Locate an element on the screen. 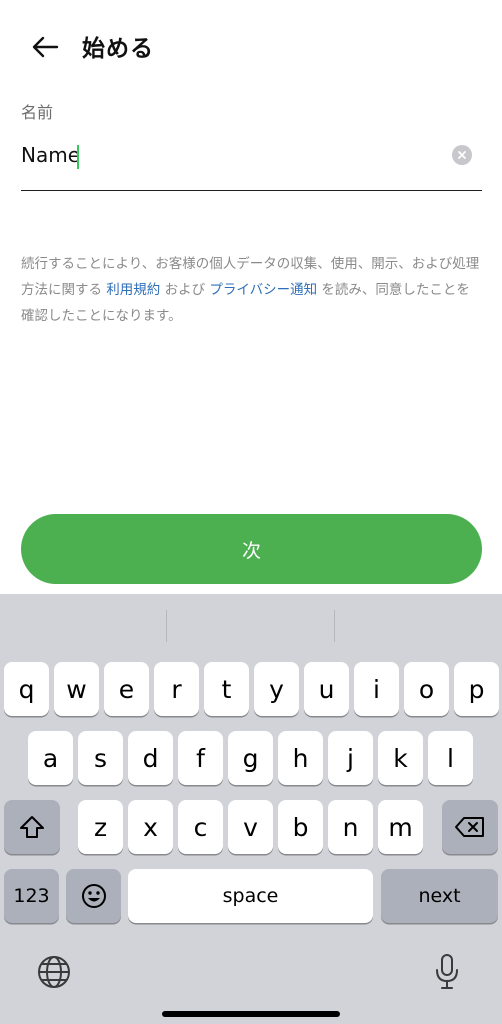  key-t: t is located at coordinates (226, 689).